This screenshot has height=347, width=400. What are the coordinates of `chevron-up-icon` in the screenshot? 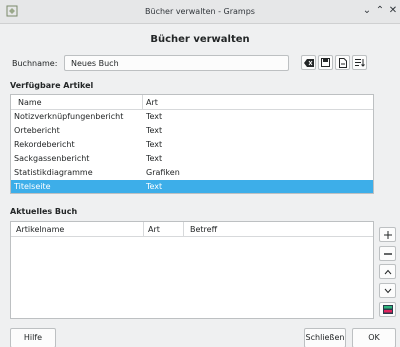 It's located at (387, 271).